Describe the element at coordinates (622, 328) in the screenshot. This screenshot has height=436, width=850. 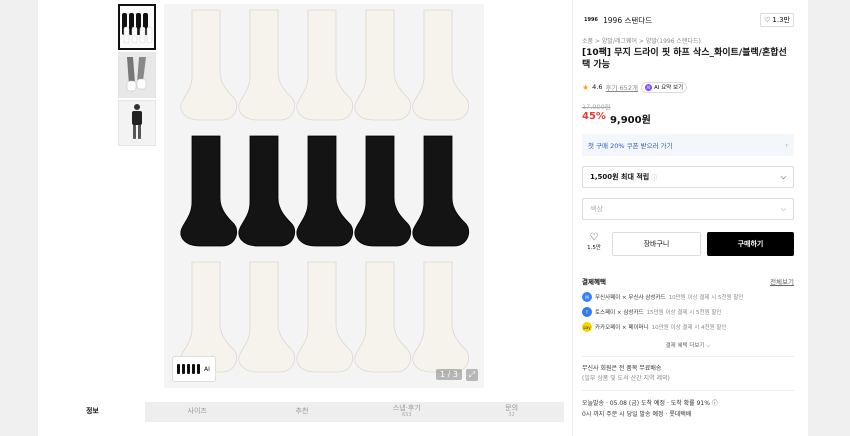
I see `benefit-label: 카카오페이 × 페이머니` at that location.